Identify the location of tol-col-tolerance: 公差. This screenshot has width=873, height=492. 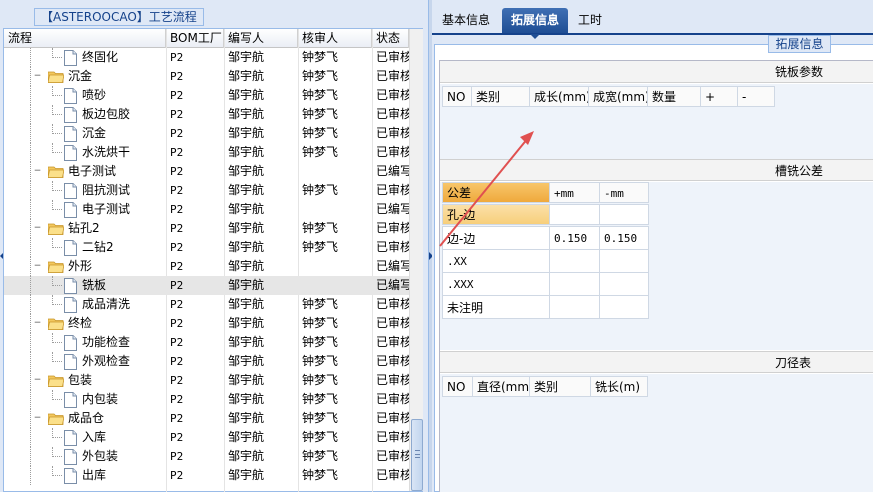
(496, 192).